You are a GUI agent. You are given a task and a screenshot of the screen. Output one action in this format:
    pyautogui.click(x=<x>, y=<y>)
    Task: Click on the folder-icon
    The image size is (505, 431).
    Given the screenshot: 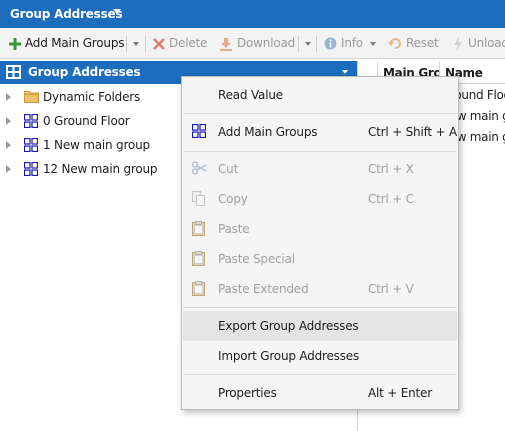 What is the action you would take?
    pyautogui.click(x=31, y=97)
    